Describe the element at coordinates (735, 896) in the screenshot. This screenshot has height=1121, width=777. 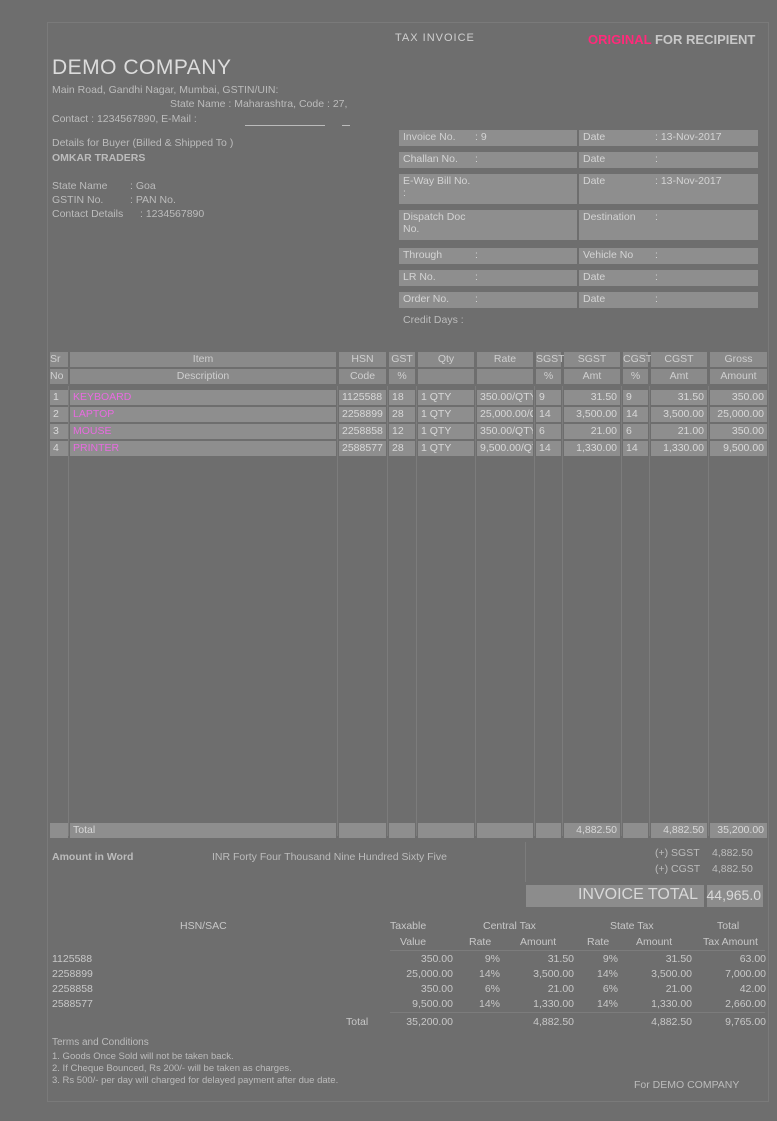
I see `invoice-total-value-box: 44,965.0` at that location.